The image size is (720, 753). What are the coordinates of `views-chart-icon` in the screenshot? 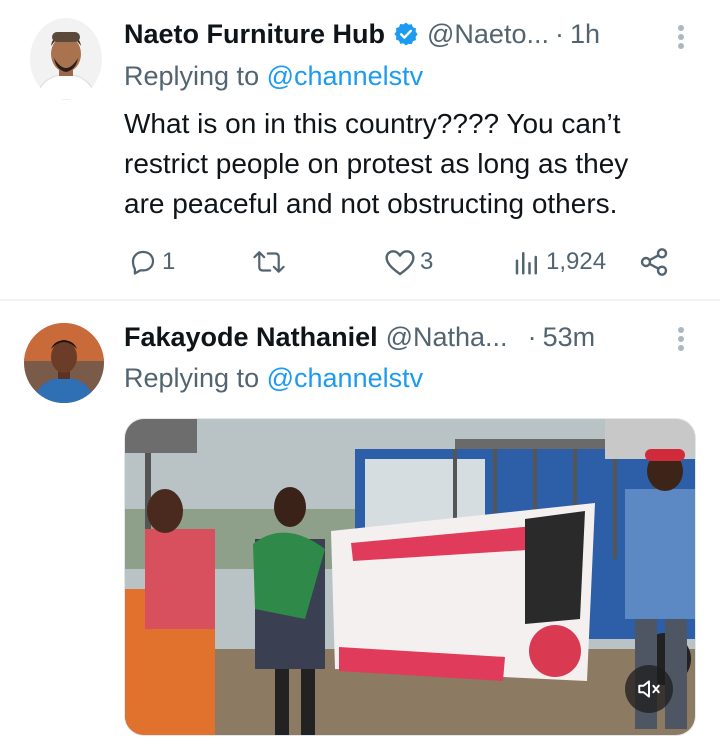 It's located at (527, 262).